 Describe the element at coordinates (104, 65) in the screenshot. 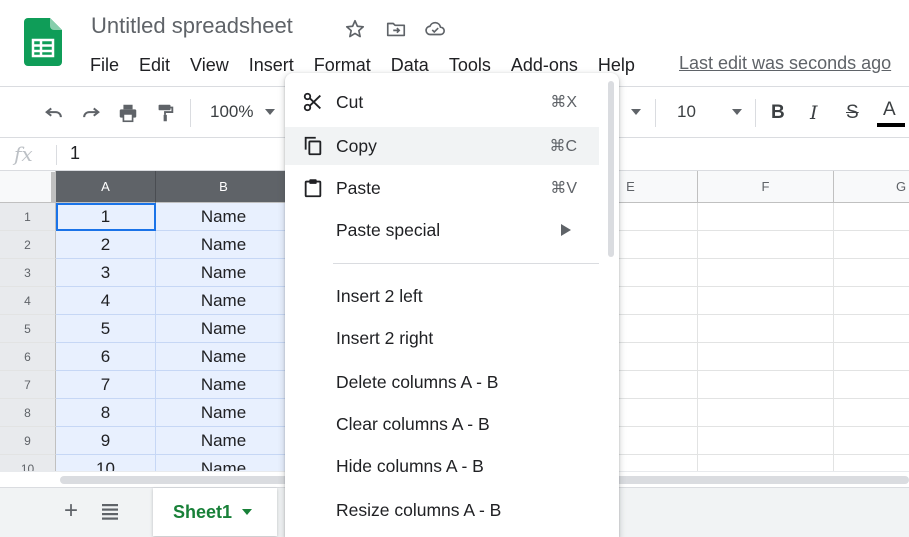

I see `menu-file: File` at that location.